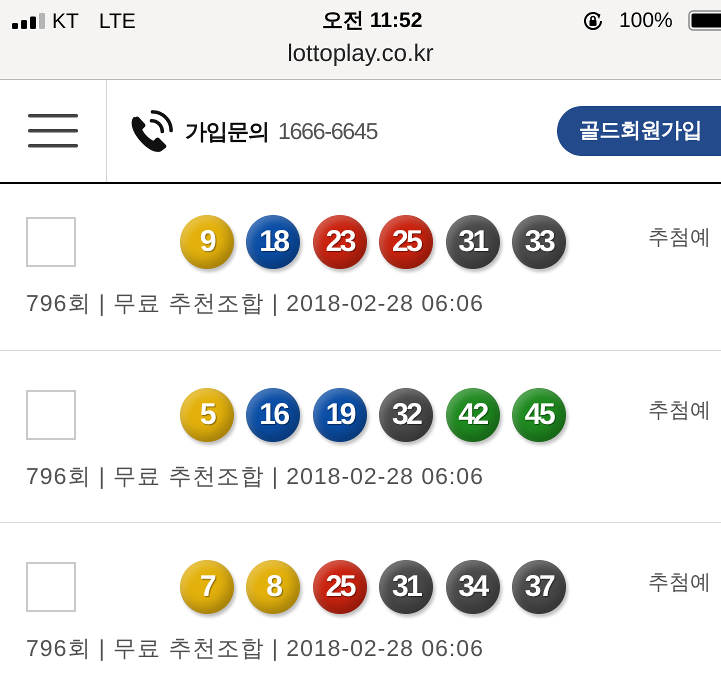  Describe the element at coordinates (639, 131) in the screenshot. I see `membership-join-button: 골드회원가입` at that location.